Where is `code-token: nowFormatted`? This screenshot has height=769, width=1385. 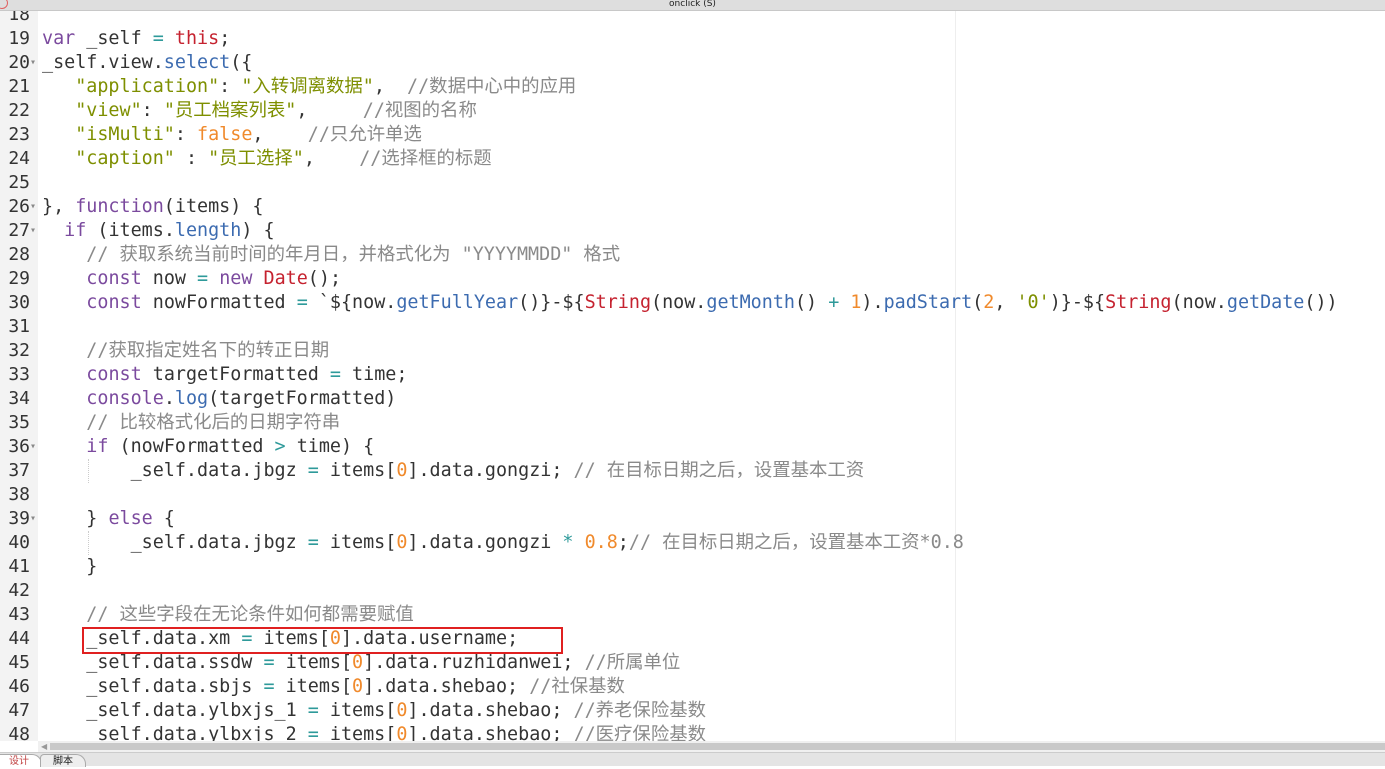 code-token: nowFormatted is located at coordinates (219, 302).